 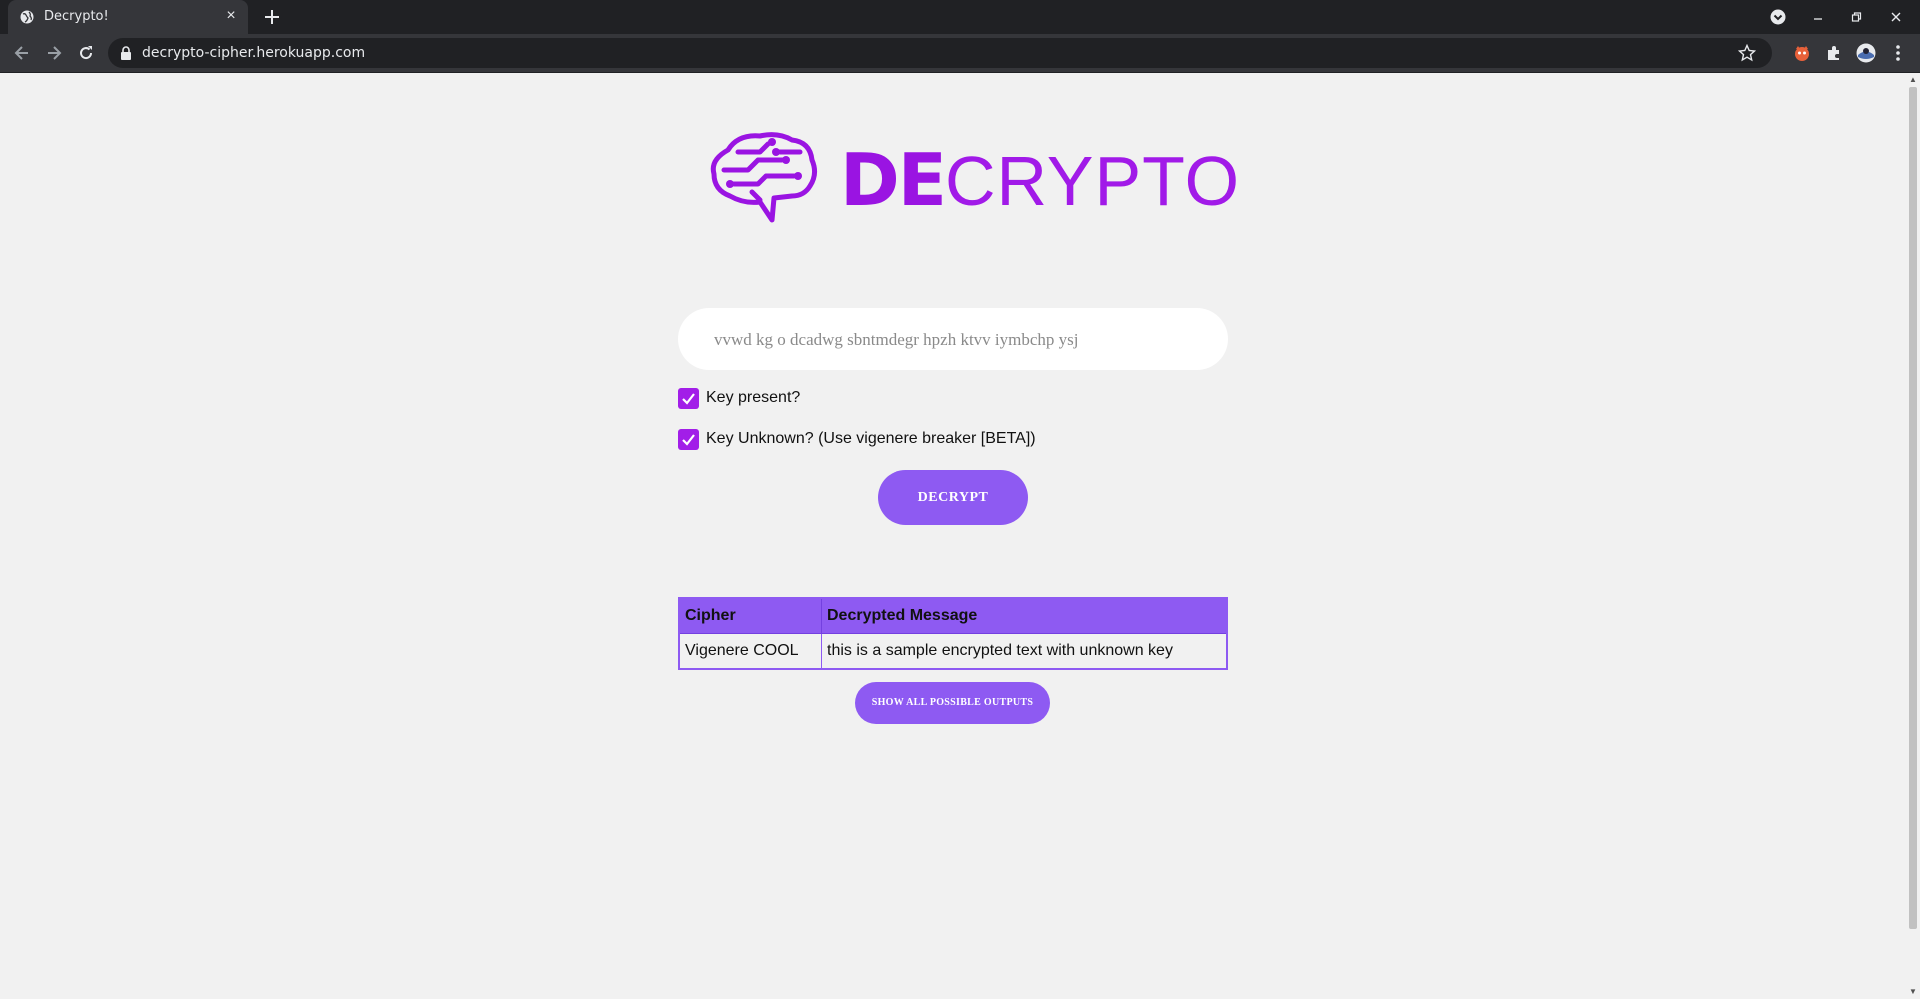 I want to click on results-header-row: Cipher Decrypted Message, so click(x=953, y=615).